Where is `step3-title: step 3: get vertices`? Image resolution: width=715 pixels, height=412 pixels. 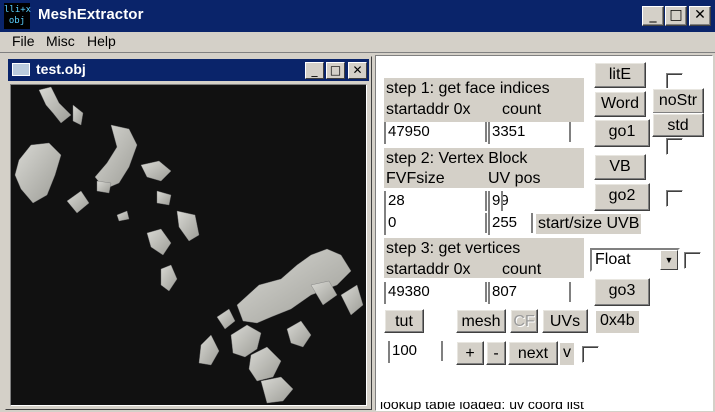 step3-title: step 3: get vertices is located at coordinates (453, 248).